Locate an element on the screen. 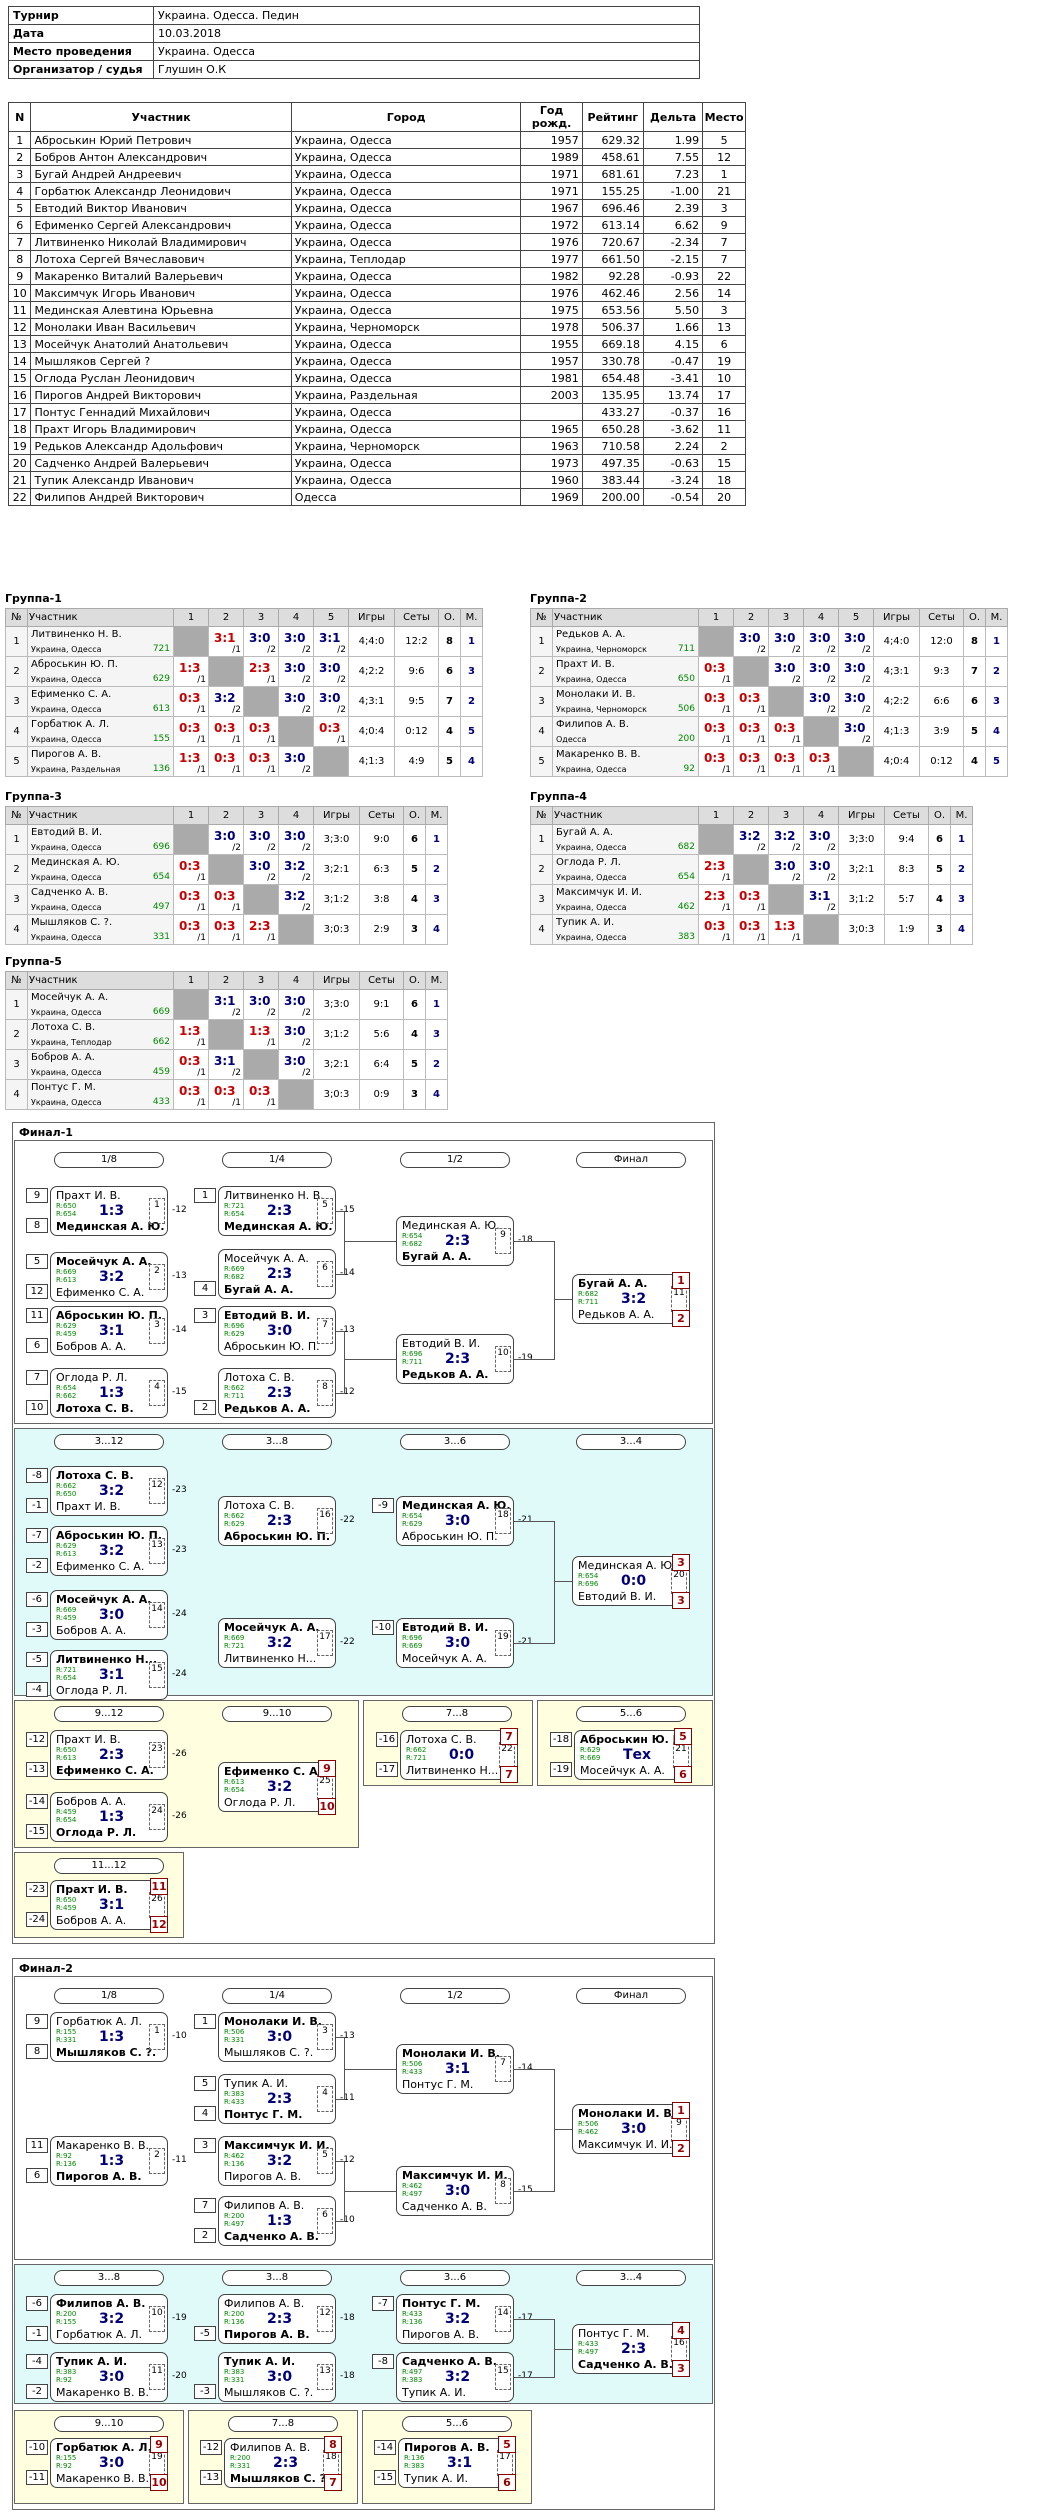  group-player: Пирогов А. В. Украина, Раздельная 136 is located at coordinates (100, 761).